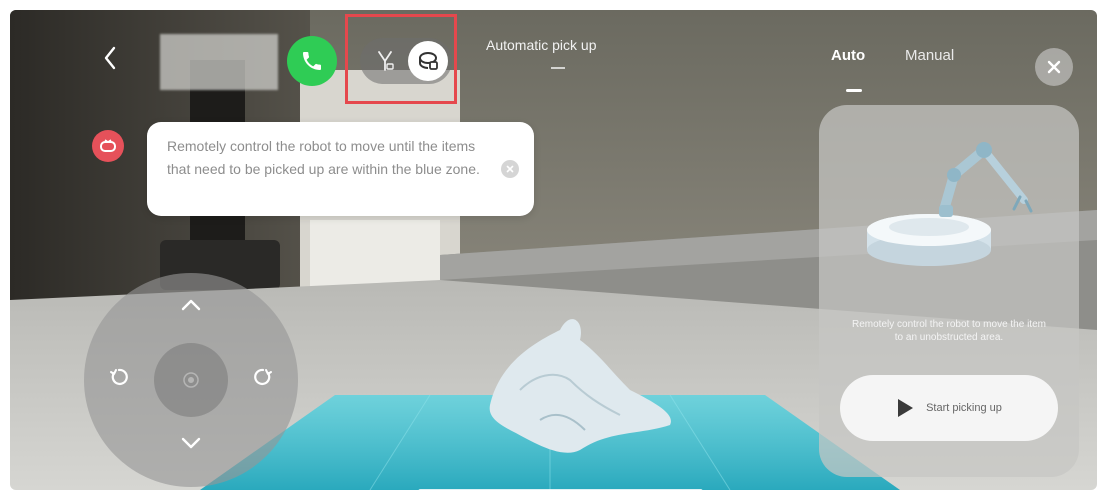  Describe the element at coordinates (854, 90) in the screenshot. I see `active-tab-indicator` at that location.